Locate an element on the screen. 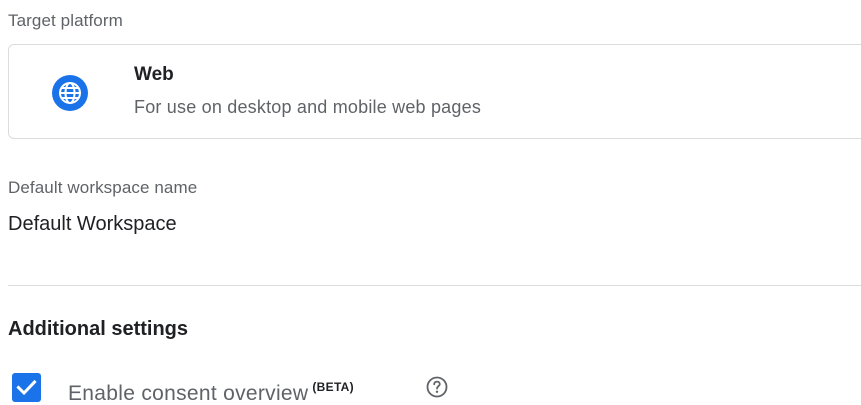 The width and height of the screenshot is (861, 405). checkmark-icon is located at coordinates (26, 387).